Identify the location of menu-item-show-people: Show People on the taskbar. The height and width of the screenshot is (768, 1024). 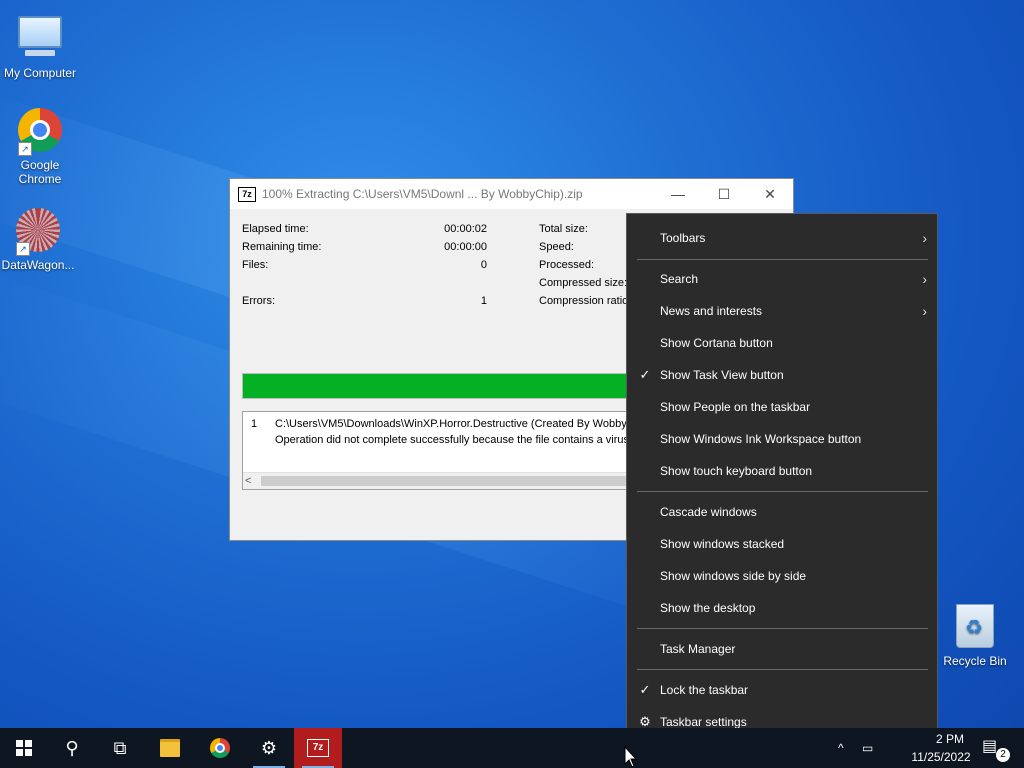
(782, 407).